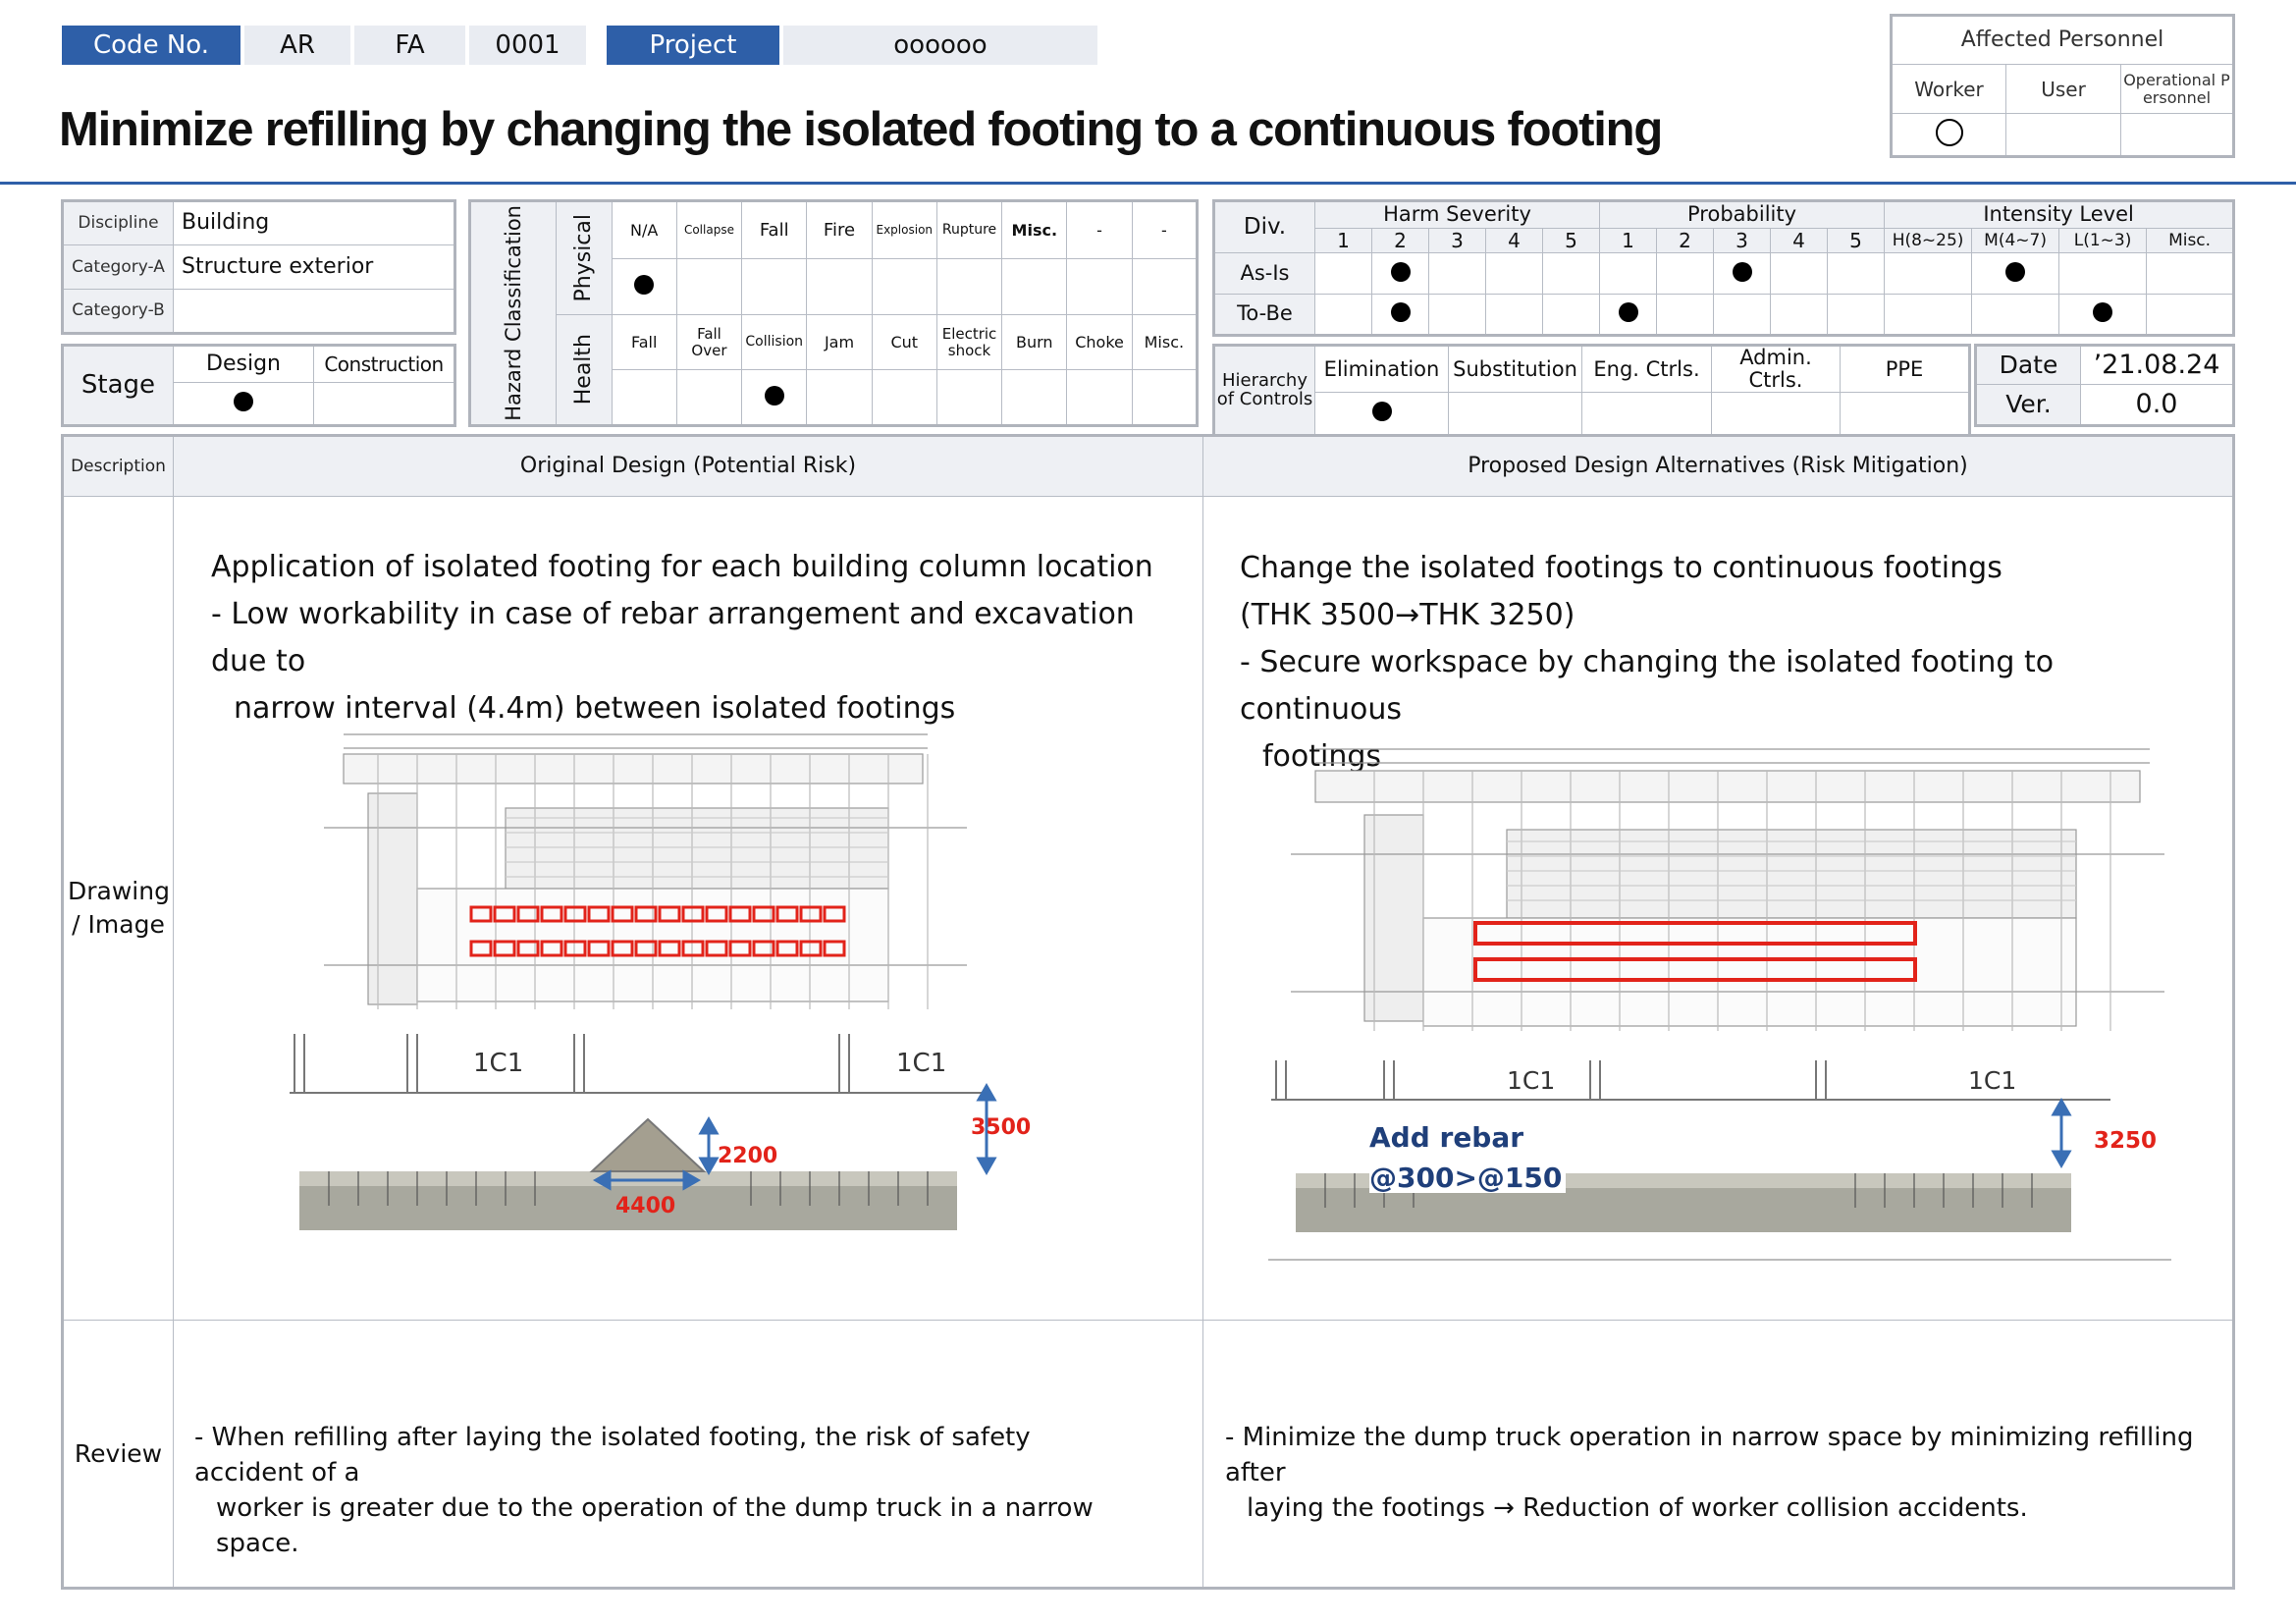 The width and height of the screenshot is (2296, 1623). I want to click on code-part-2: FA, so click(409, 45).